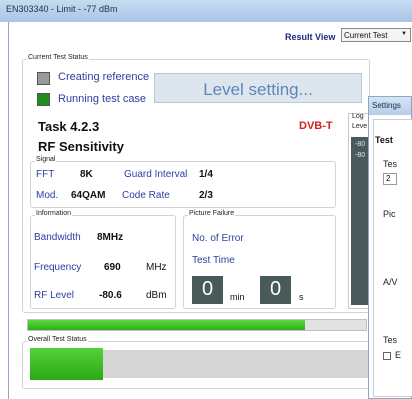 This screenshot has height=399, width=412. I want to click on guard-interval-label: Guard Interval, so click(156, 174).